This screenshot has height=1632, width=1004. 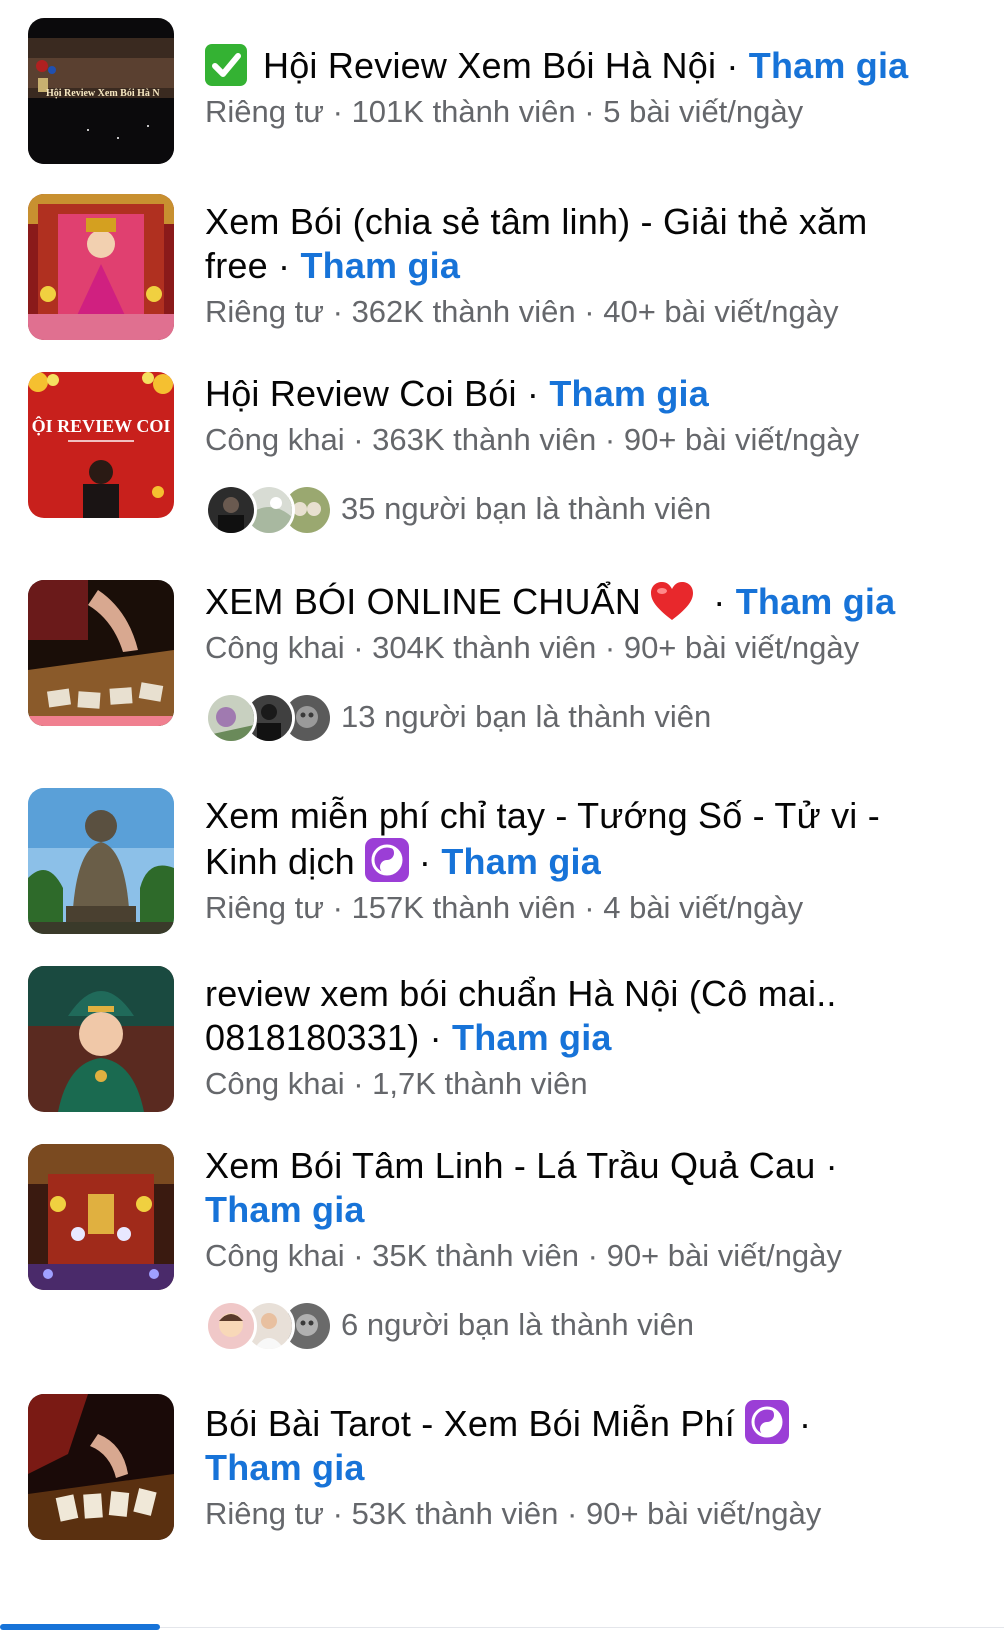 What do you see at coordinates (510, 1165) in the screenshot?
I see `group-name: Xem Bói Tâm Linh - Lá Trầu Quả Cau` at bounding box center [510, 1165].